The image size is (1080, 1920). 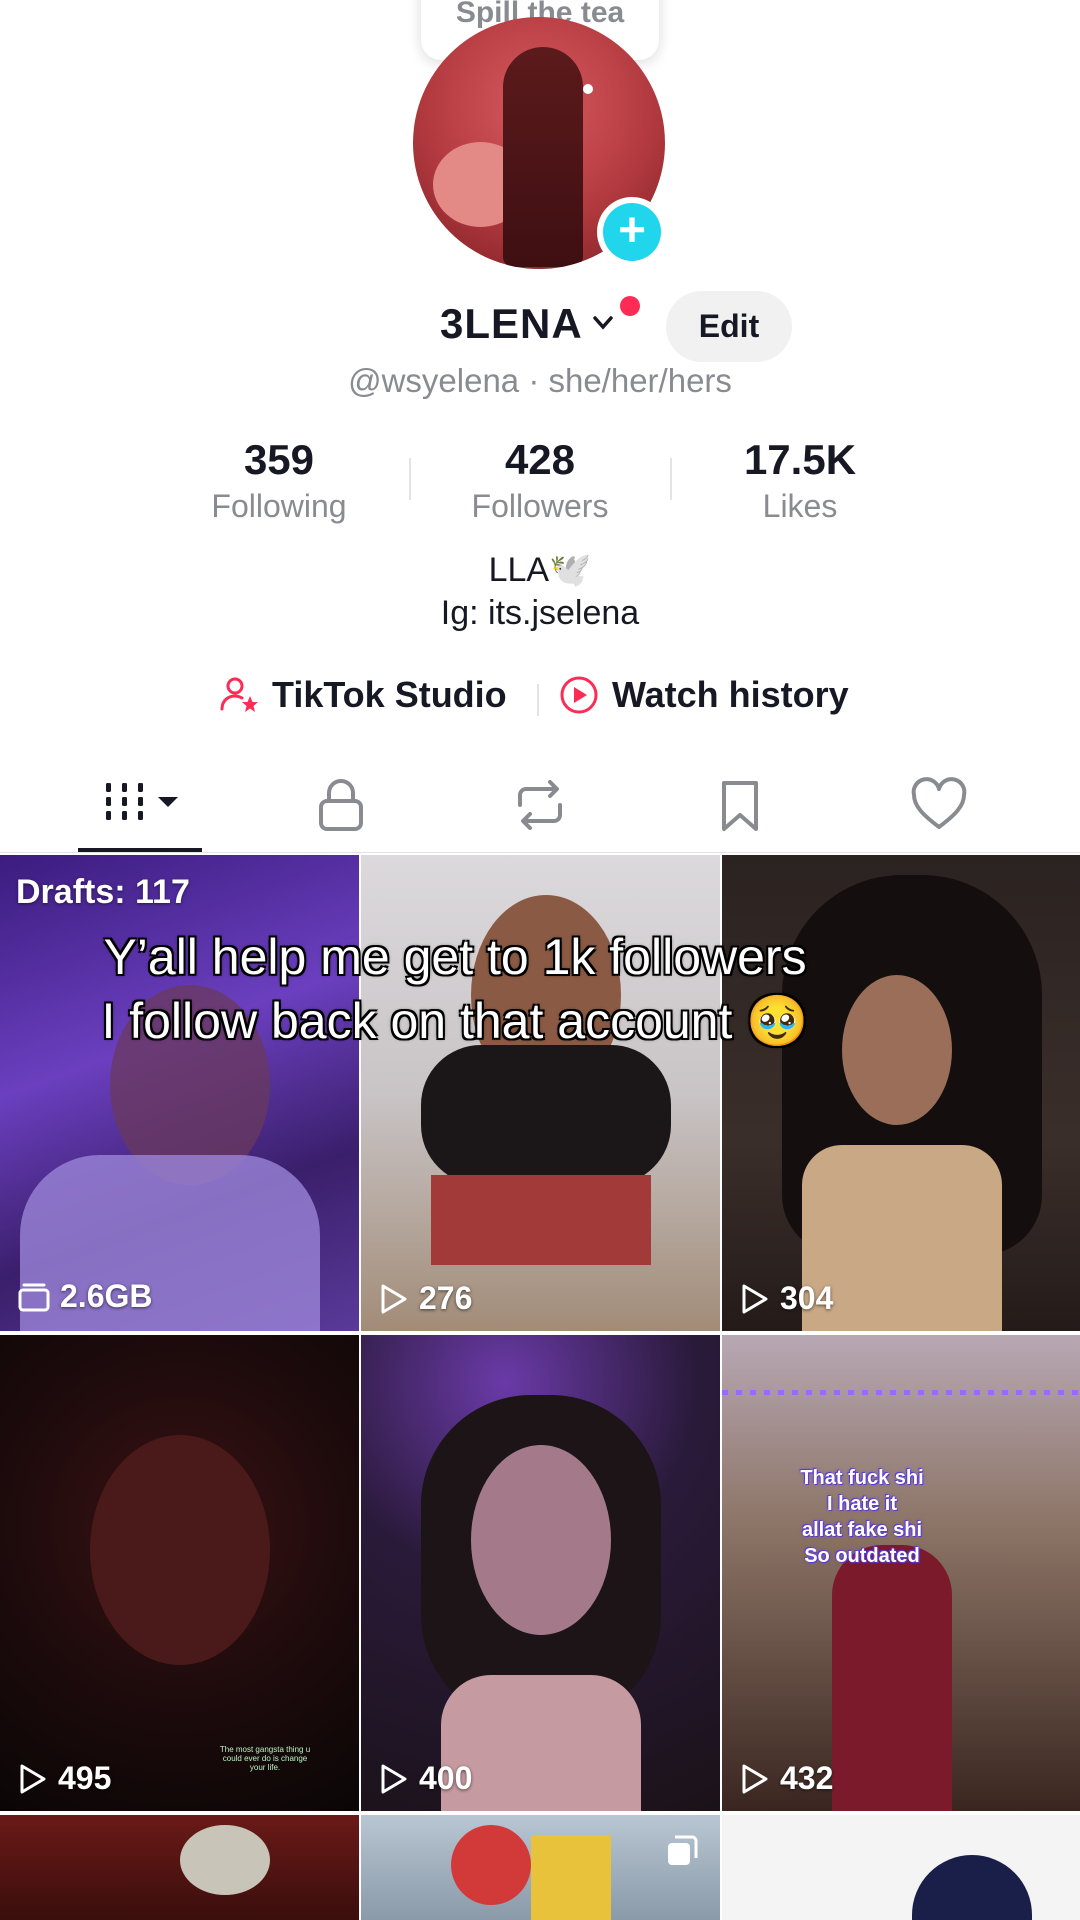 What do you see at coordinates (279, 506) in the screenshot?
I see `following-label: Following` at bounding box center [279, 506].